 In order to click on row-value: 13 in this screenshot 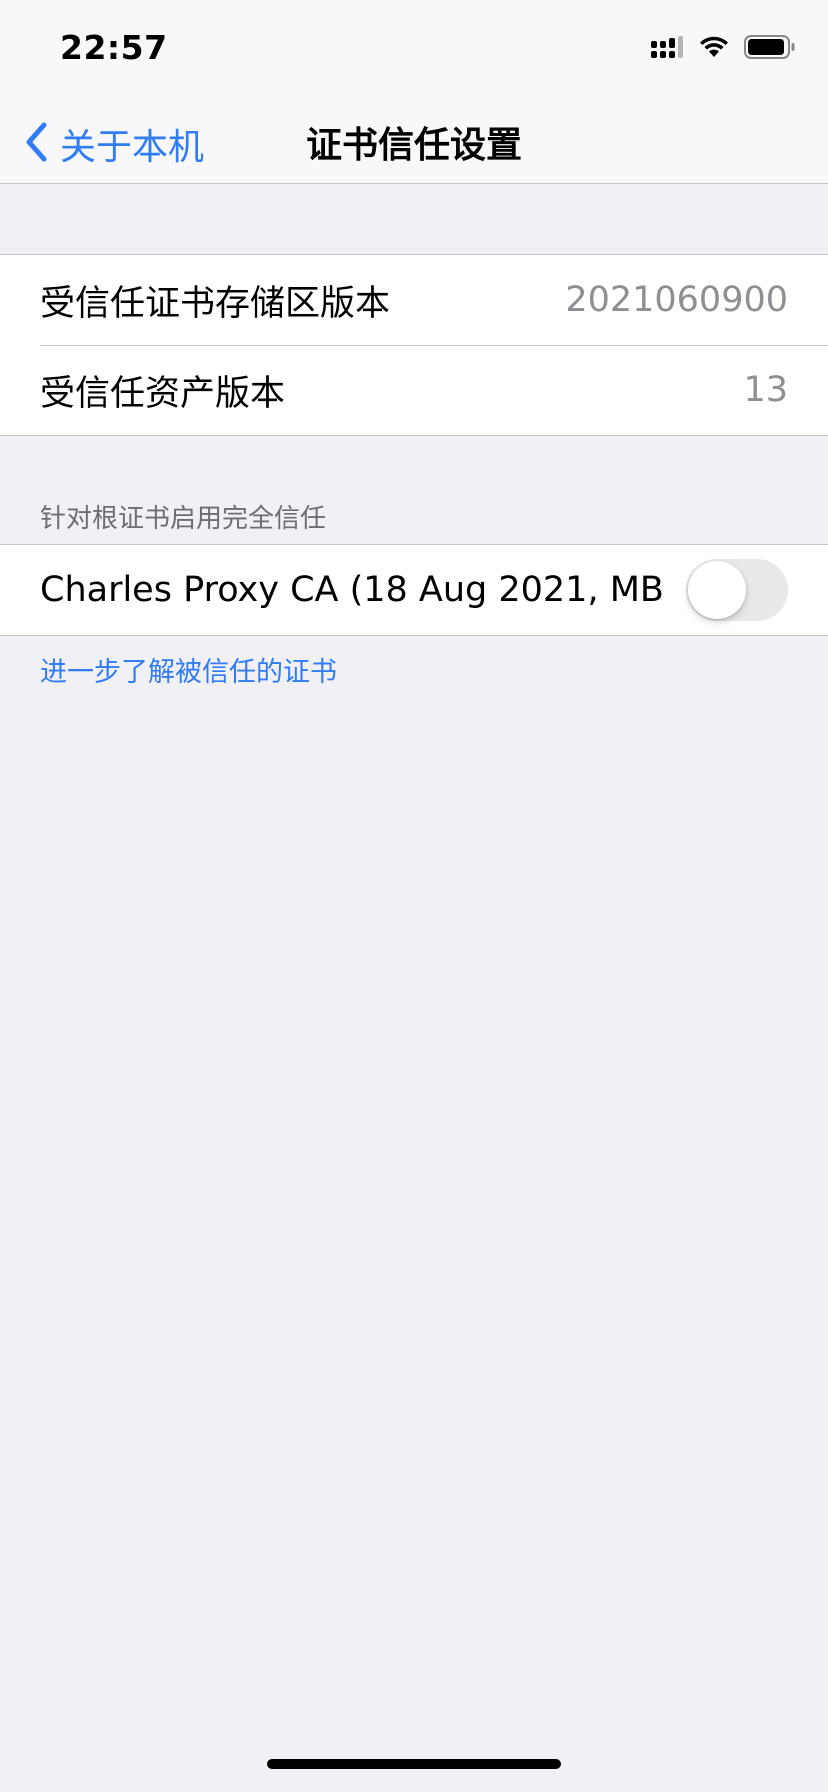, I will do `click(765, 390)`.